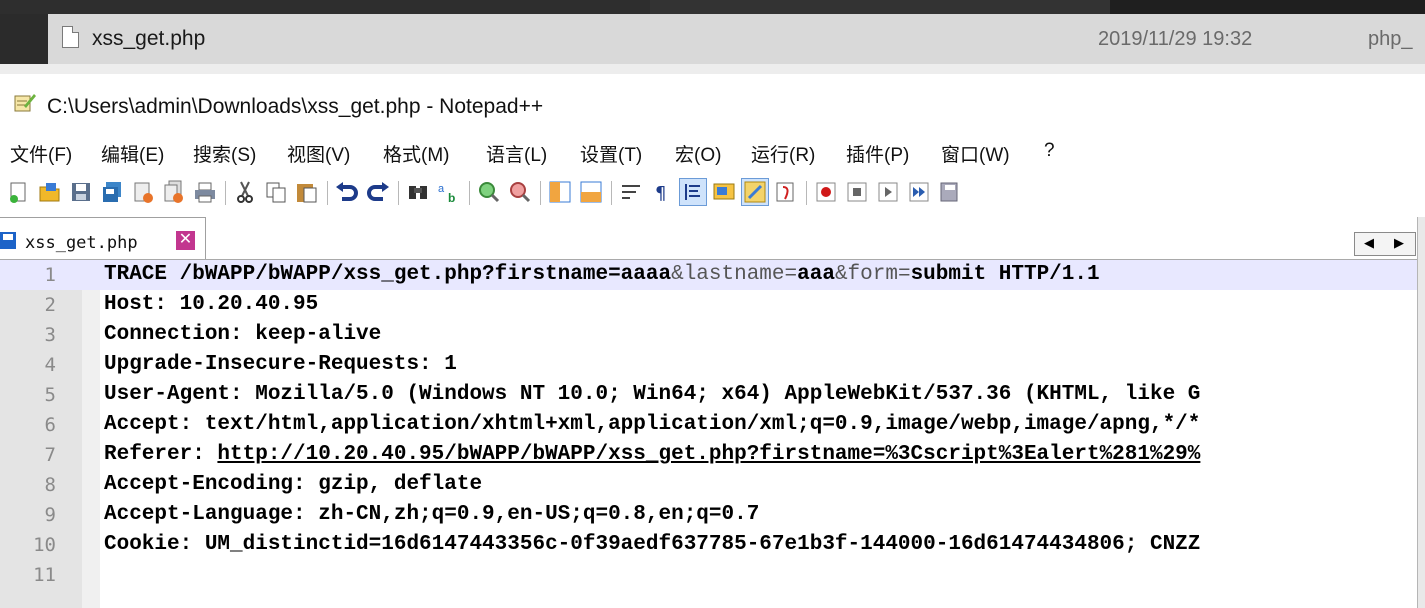 The width and height of the screenshot is (1425, 608). What do you see at coordinates (872, 274) in the screenshot?
I see `code-token: &form=` at bounding box center [872, 274].